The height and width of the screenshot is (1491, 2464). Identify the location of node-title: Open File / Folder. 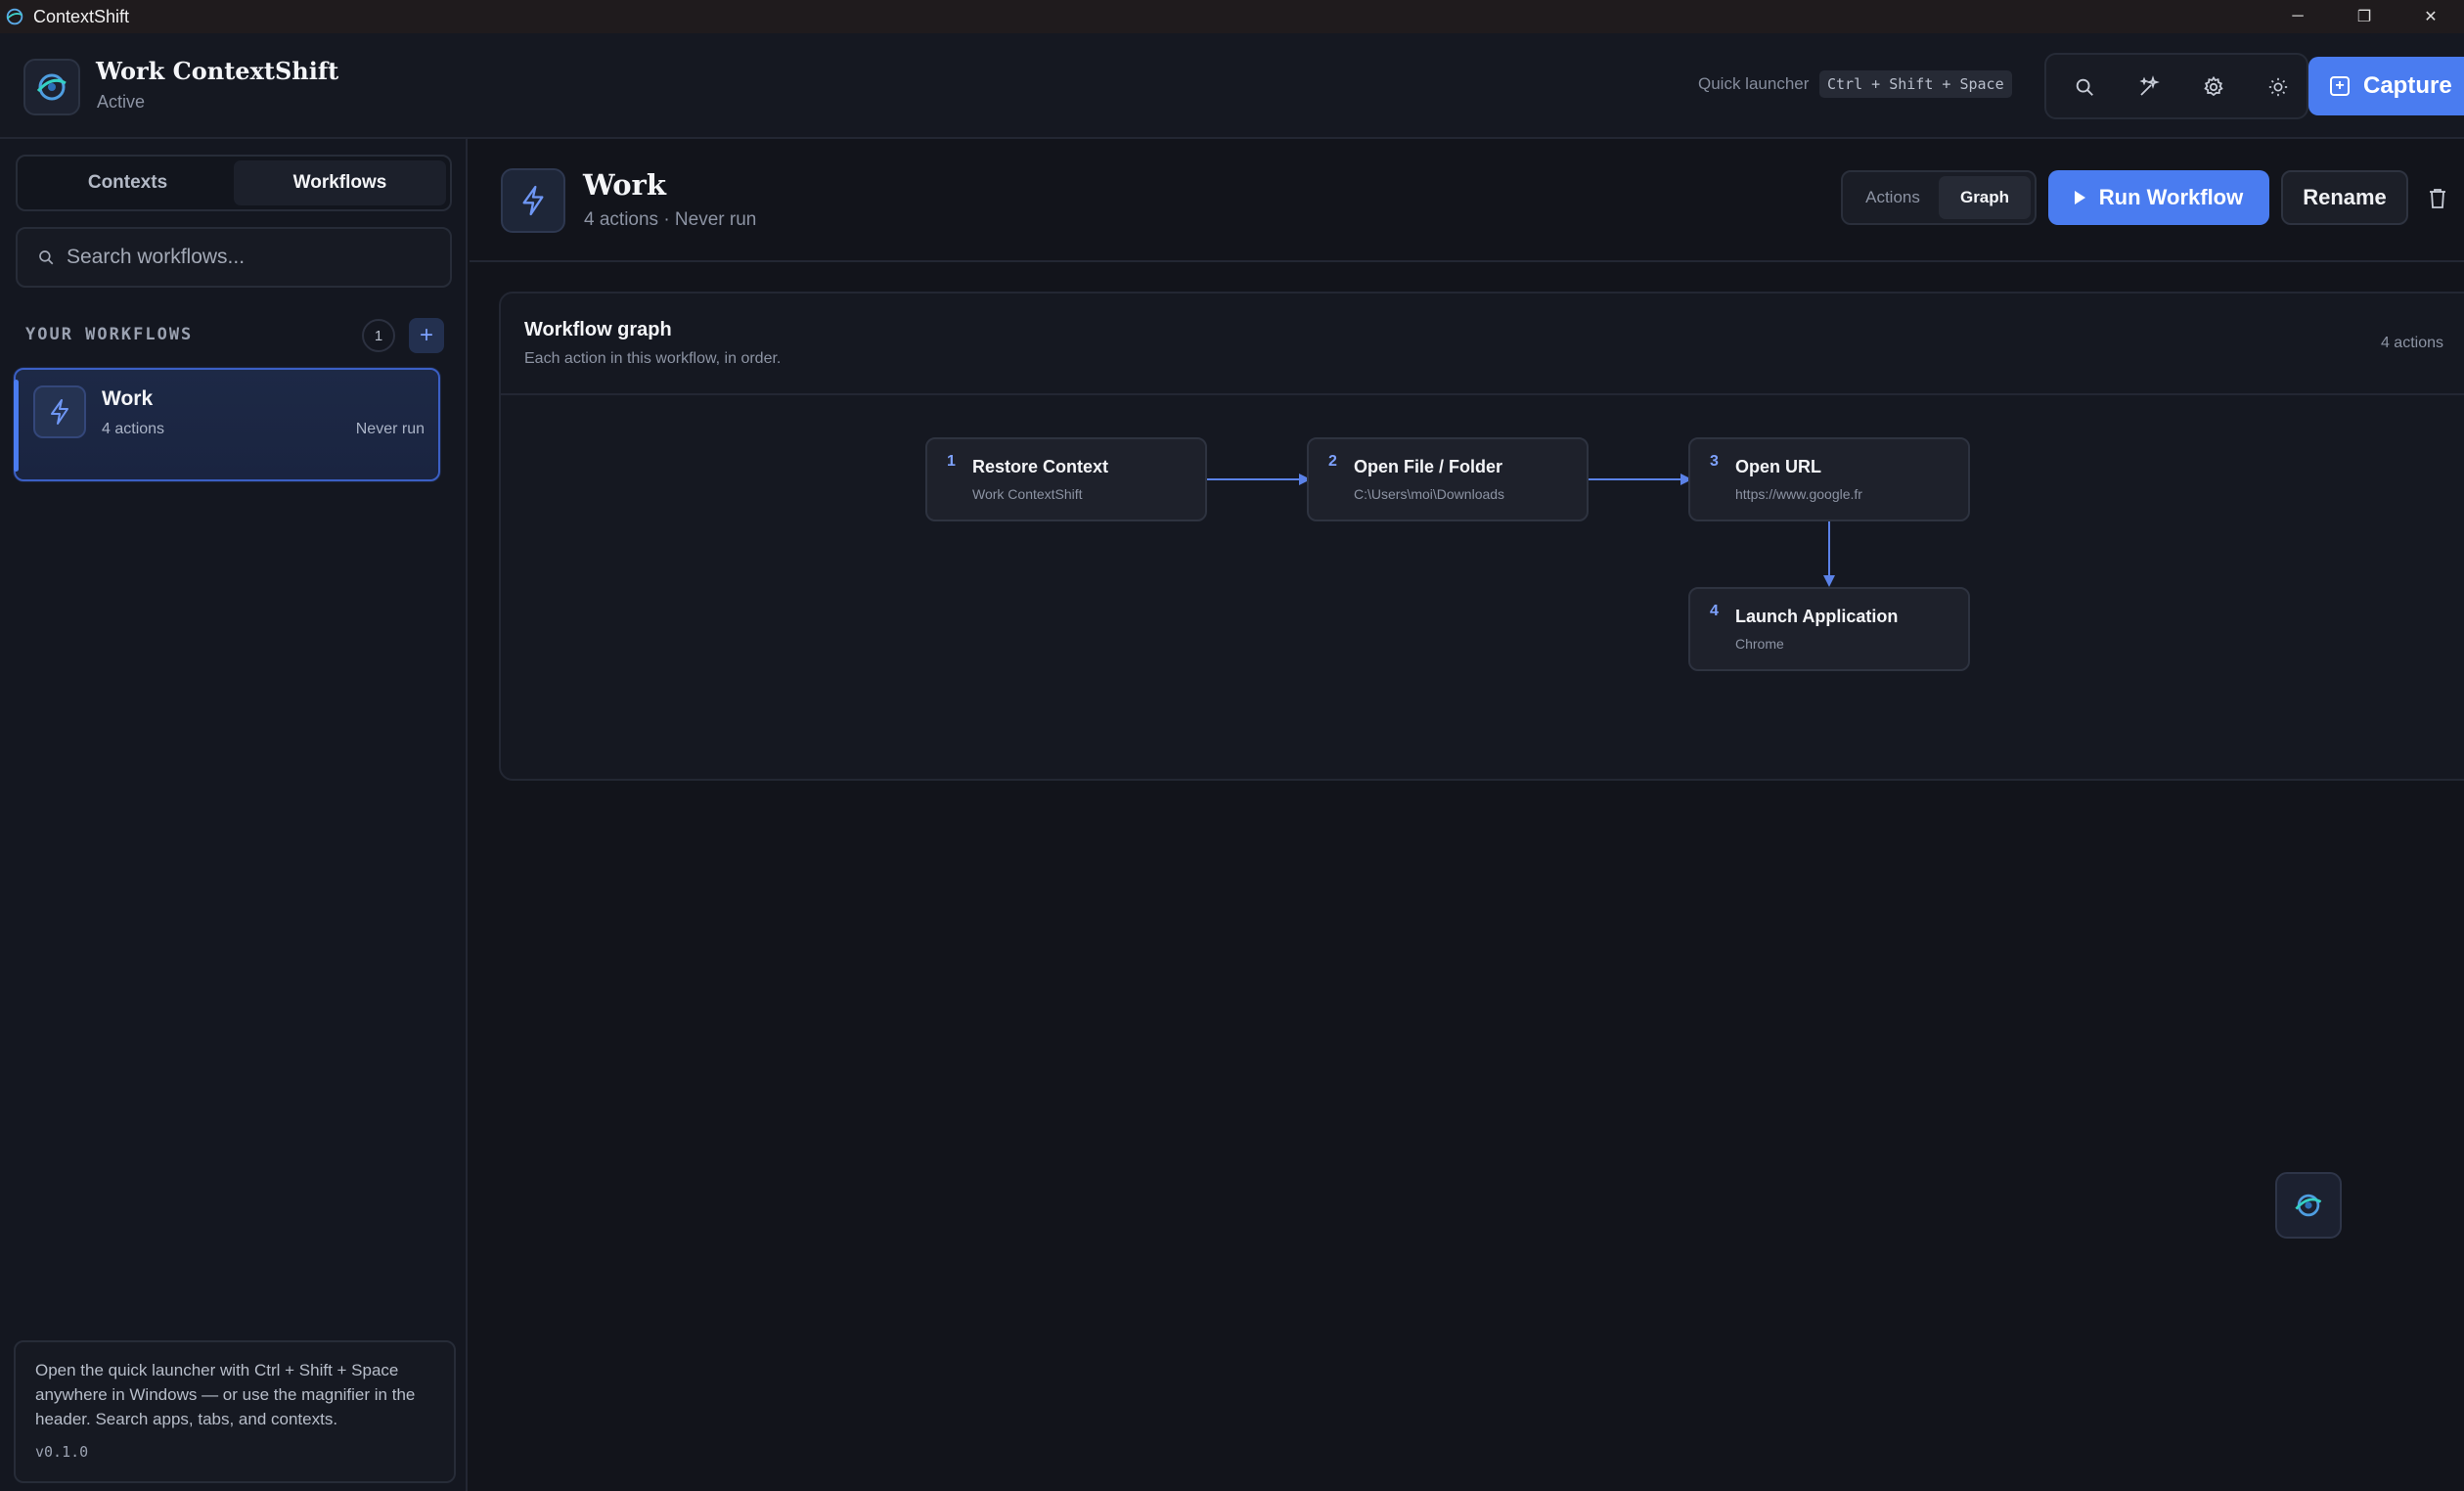
(1428, 466).